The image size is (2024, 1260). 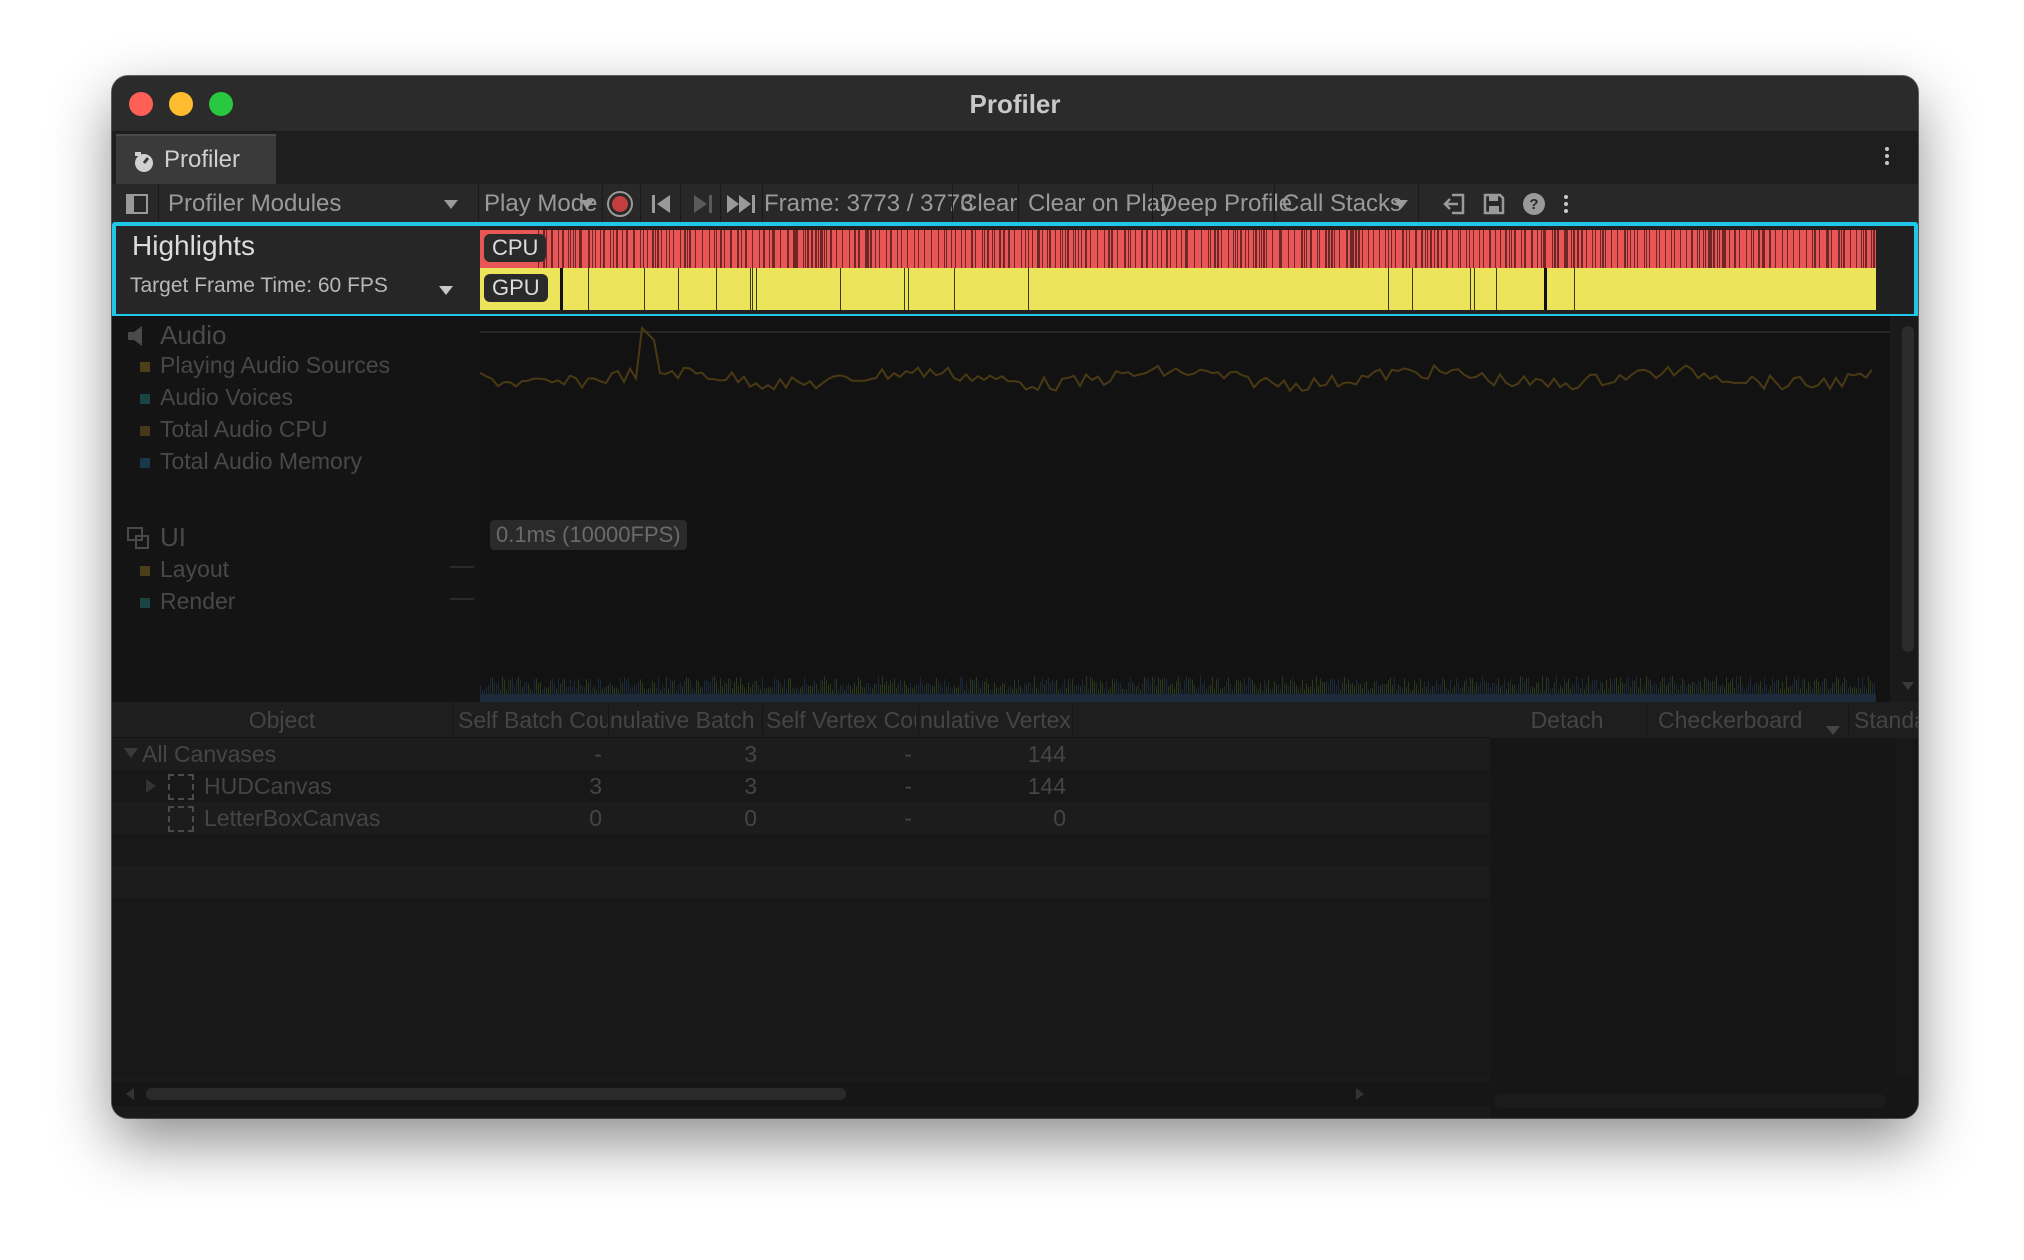 What do you see at coordinates (588, 535) in the screenshot?
I see `fps-badge: 0.1ms (10000FPS)` at bounding box center [588, 535].